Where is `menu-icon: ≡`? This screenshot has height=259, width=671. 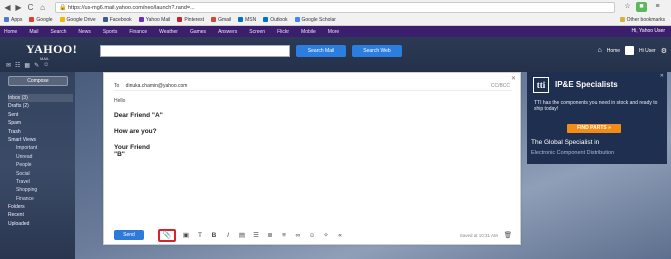 menu-icon: ≡ is located at coordinates (657, 7).